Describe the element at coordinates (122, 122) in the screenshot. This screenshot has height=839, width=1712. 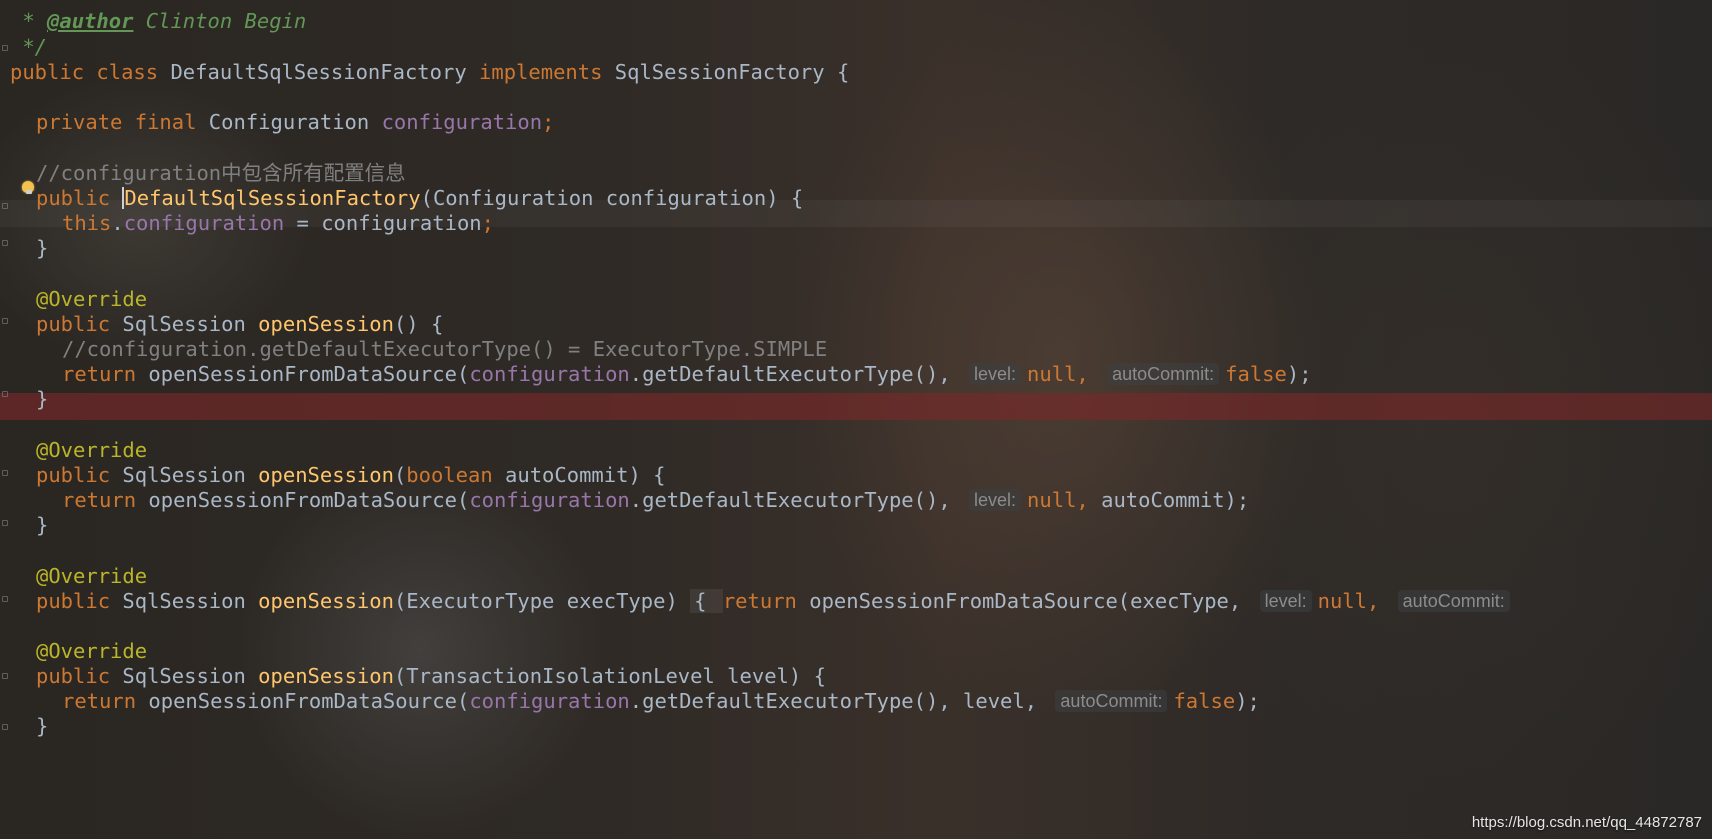
I see `keyword: private final` at that location.